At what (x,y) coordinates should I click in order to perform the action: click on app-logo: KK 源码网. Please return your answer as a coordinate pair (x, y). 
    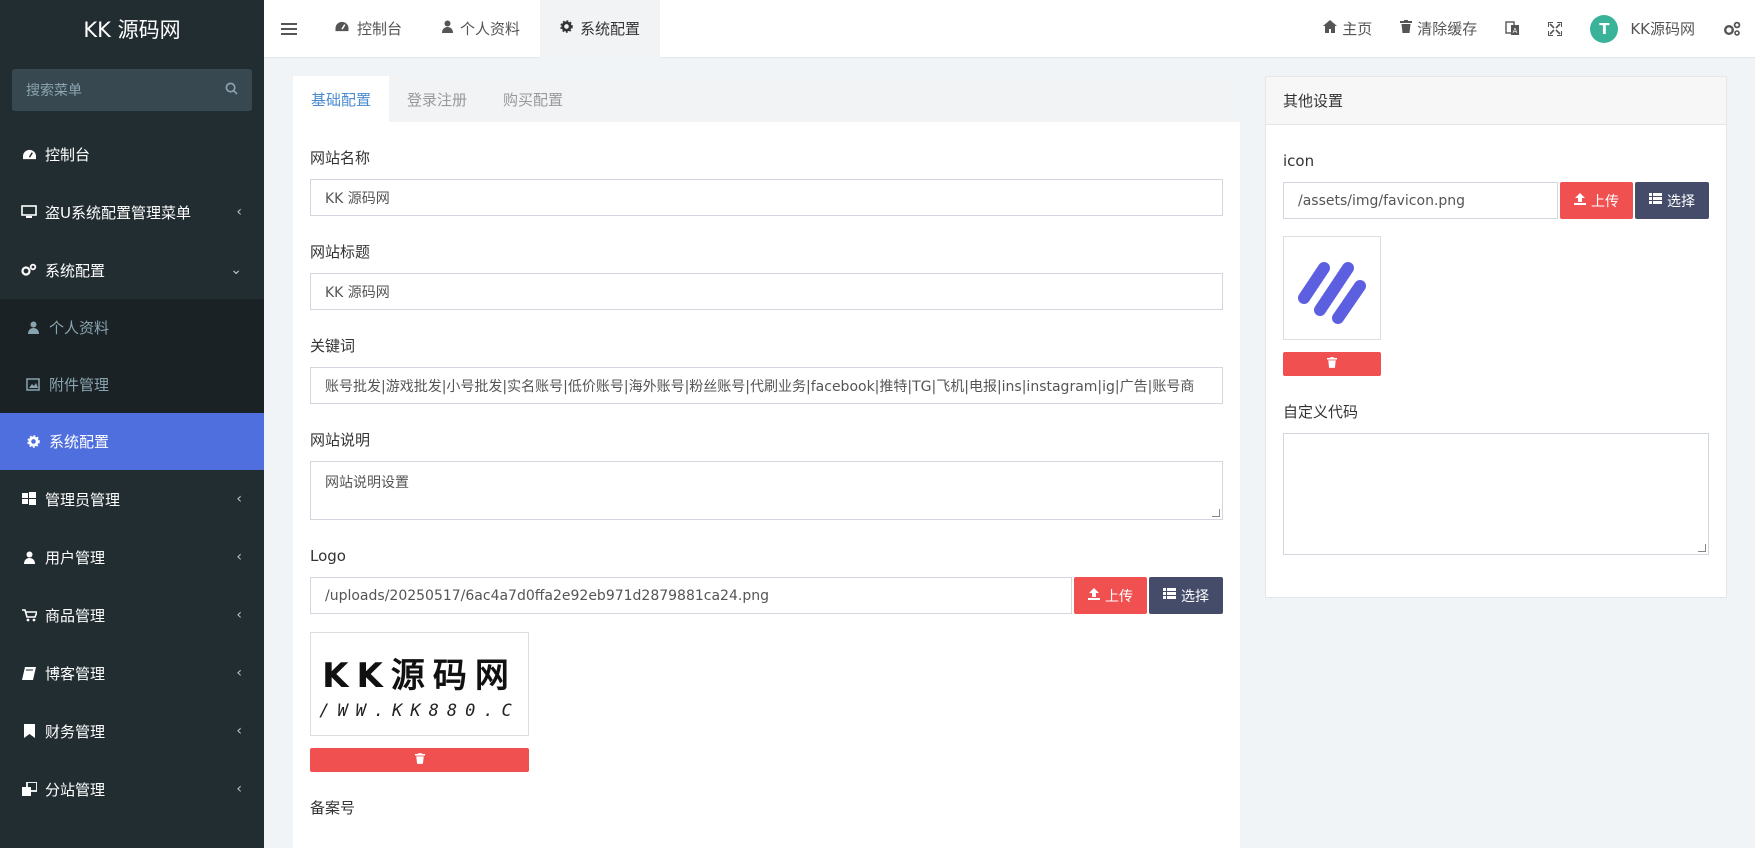
    Looking at the image, I should click on (132, 29).